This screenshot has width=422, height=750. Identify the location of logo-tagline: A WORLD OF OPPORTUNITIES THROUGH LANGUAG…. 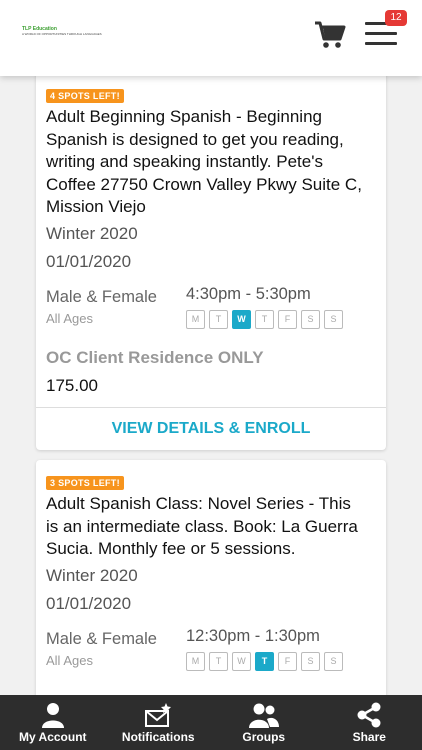
(62, 34).